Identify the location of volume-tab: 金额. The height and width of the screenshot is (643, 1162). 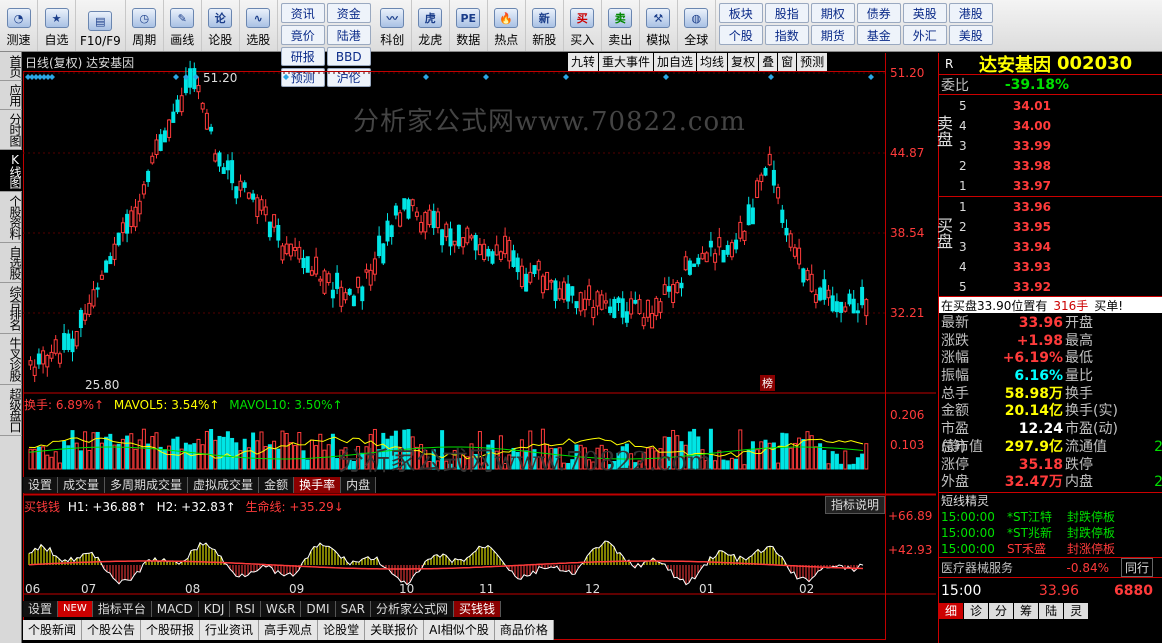
(277, 485).